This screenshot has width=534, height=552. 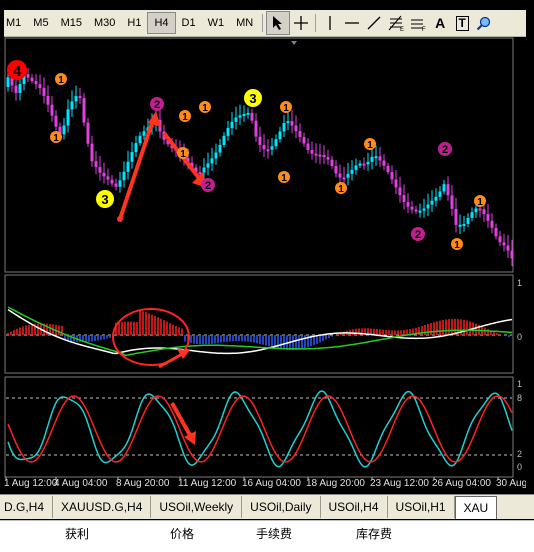 I want to click on time-axis-label: 26 Aug 04:00, so click(x=461, y=483).